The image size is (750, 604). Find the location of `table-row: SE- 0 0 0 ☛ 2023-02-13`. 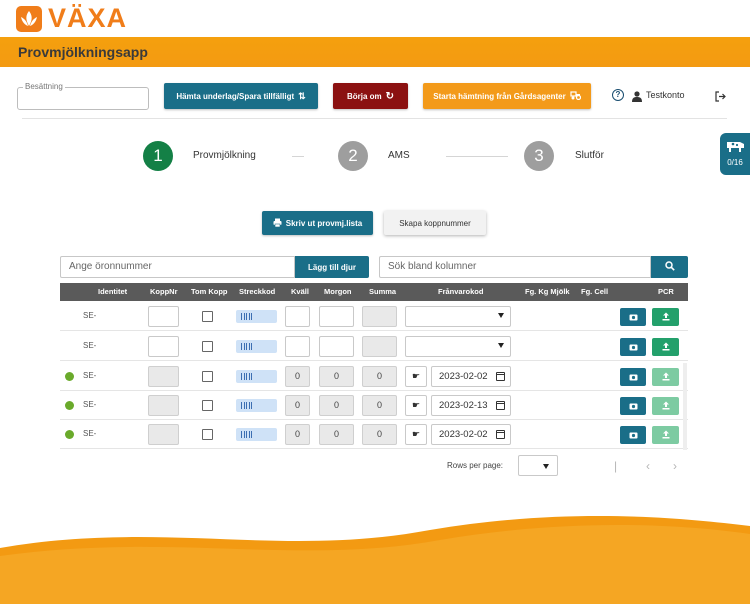

table-row: SE- 0 0 0 ☛ 2023-02-13 is located at coordinates (374, 405).